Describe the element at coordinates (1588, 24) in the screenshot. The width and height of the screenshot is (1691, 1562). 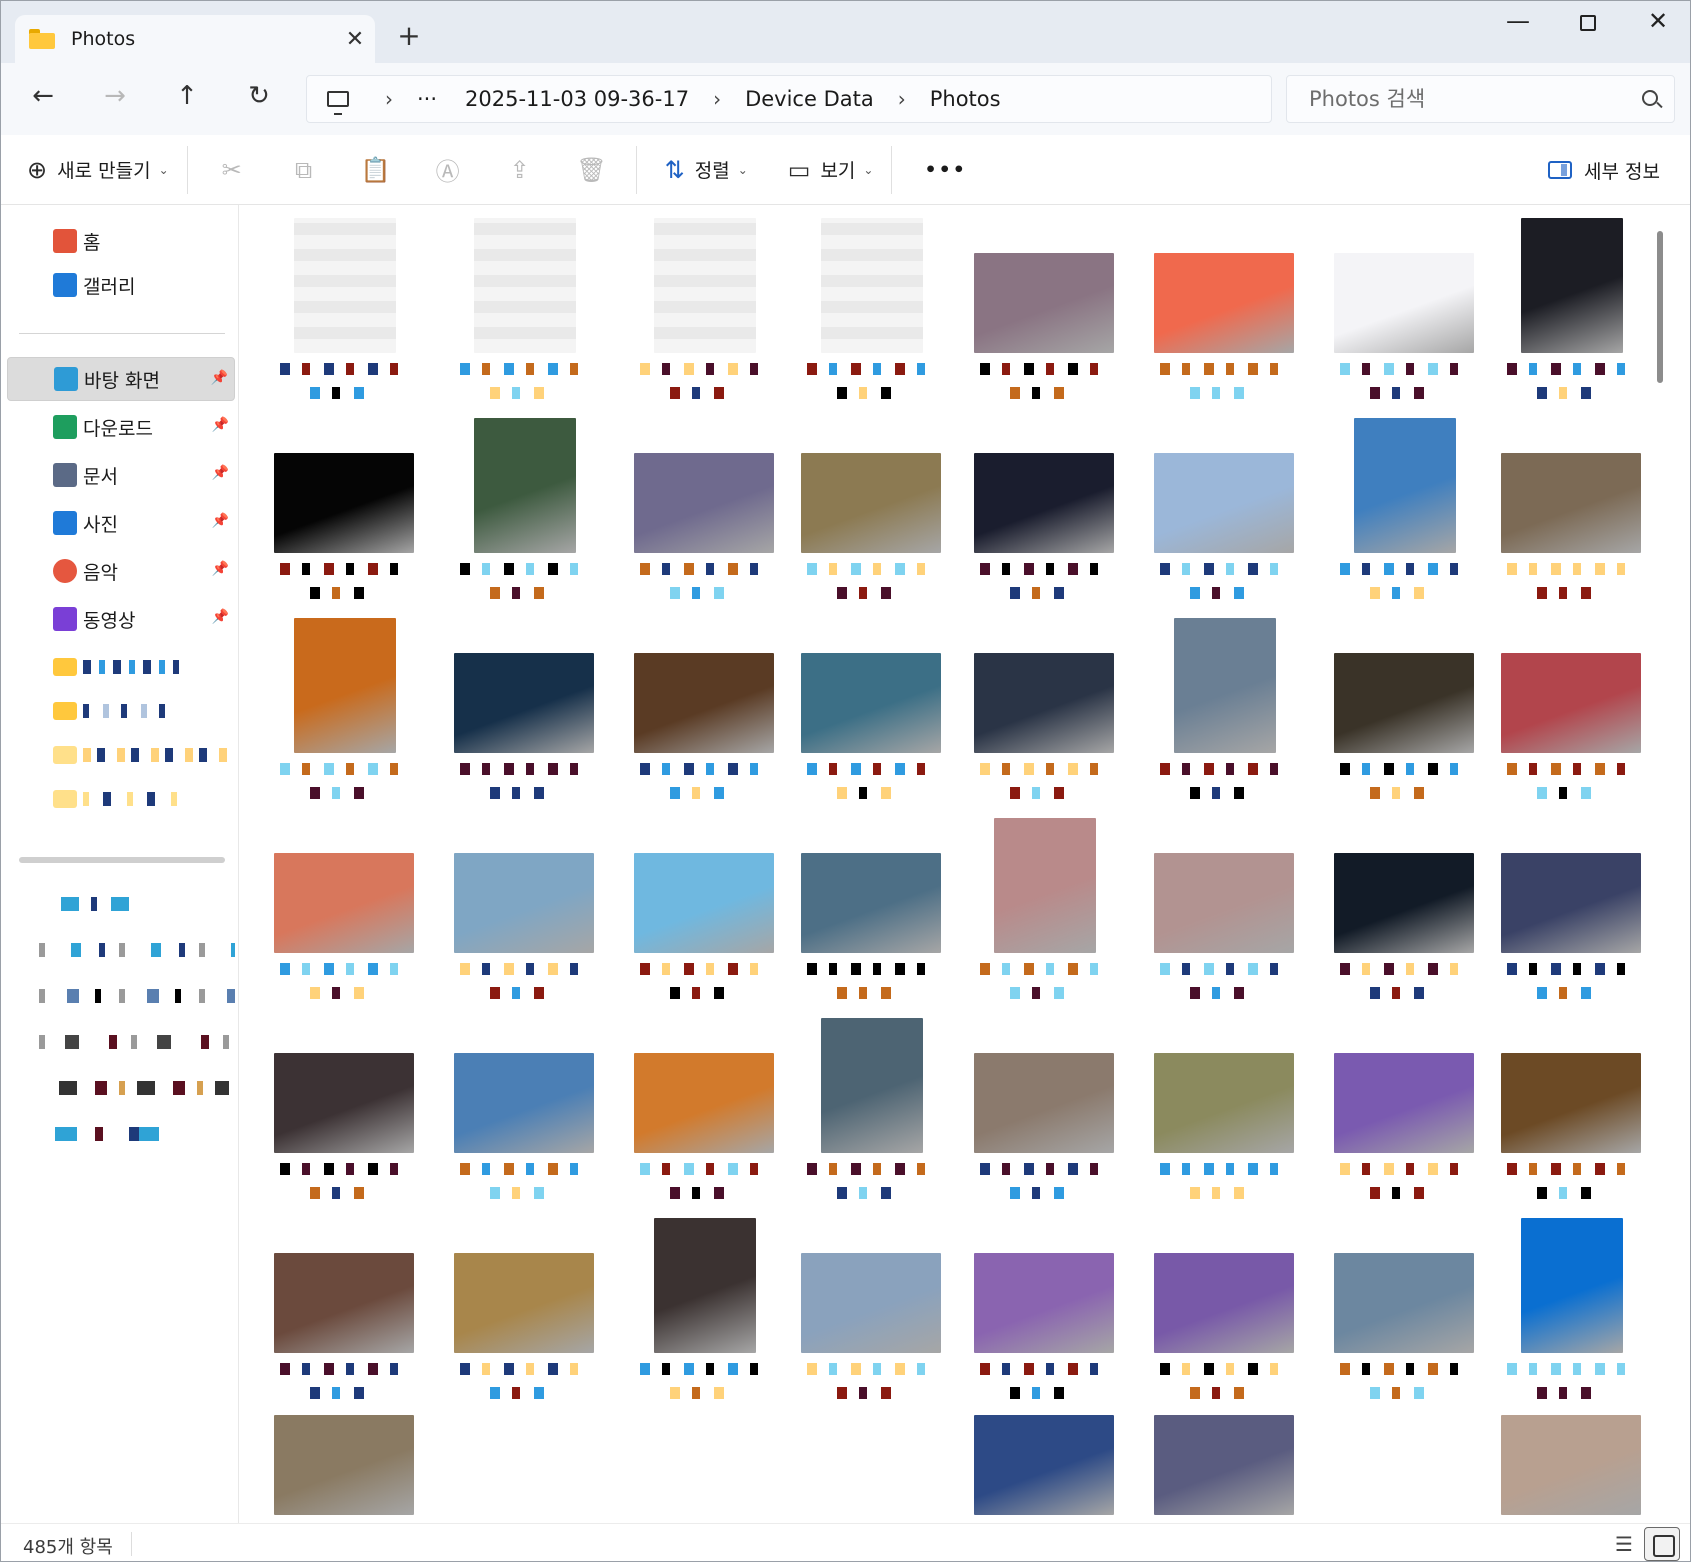
I see `maximize-button` at that location.